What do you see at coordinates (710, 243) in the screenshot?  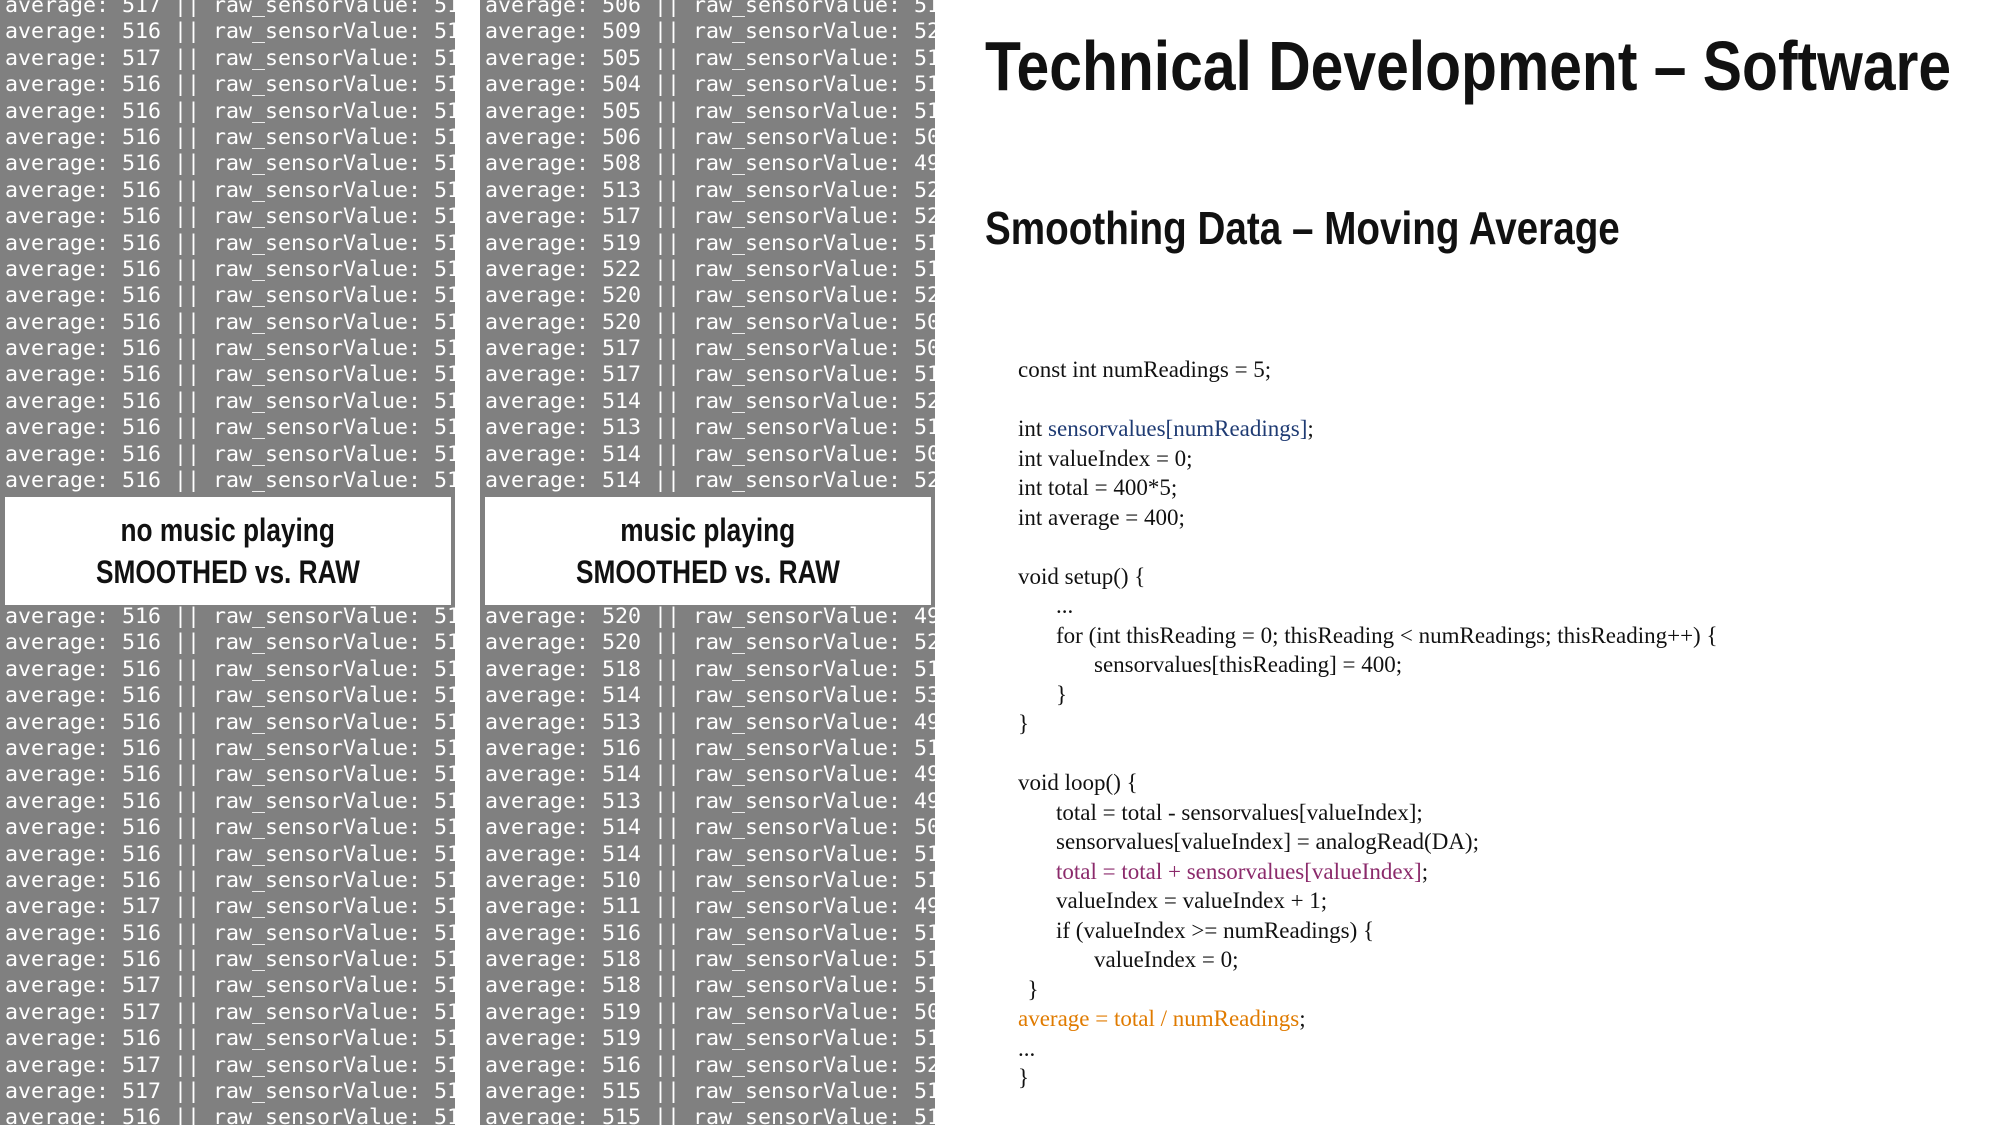 I see `log-line: average: 519 || raw_sensorValue: 517` at bounding box center [710, 243].